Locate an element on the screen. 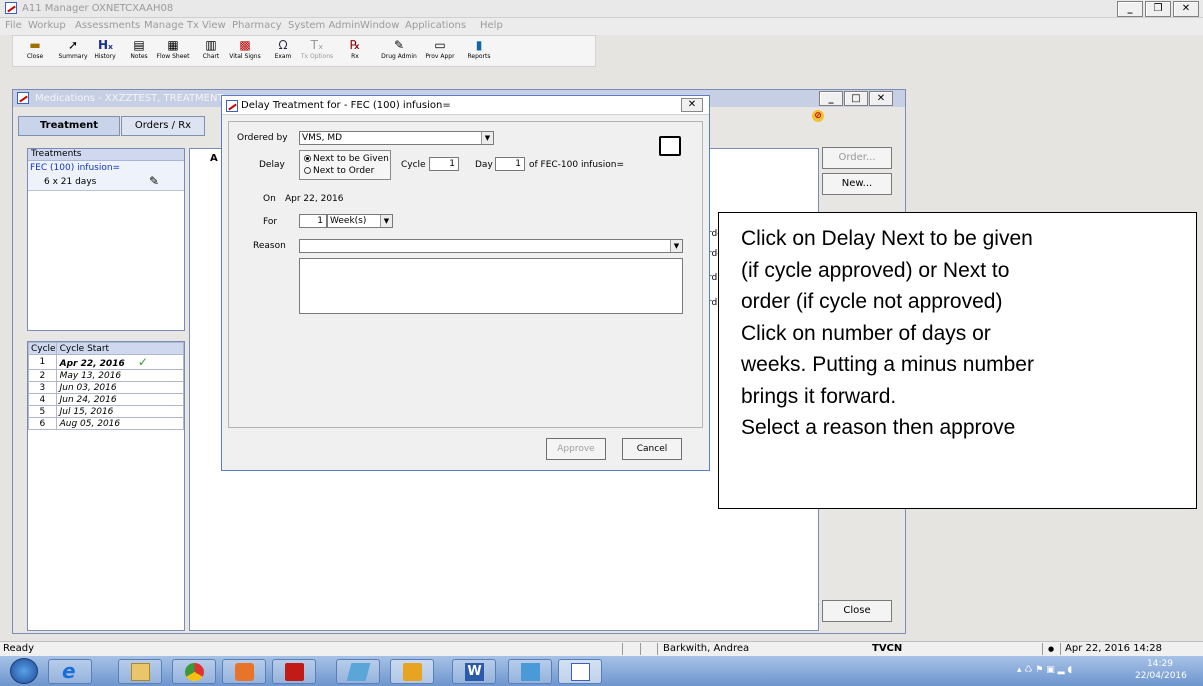  table-row: 3 Jun 03, 2016 is located at coordinates (106, 387).